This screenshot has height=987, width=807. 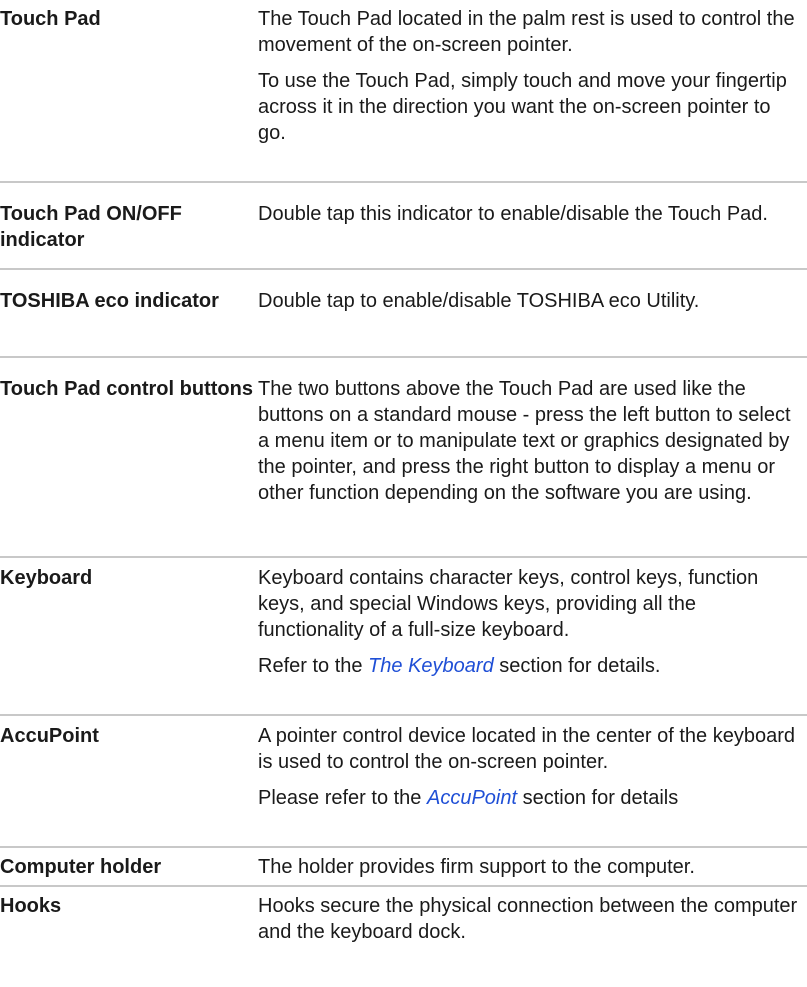 I want to click on row-term: Touch Pad ON/OFF indicator, so click(x=91, y=227).